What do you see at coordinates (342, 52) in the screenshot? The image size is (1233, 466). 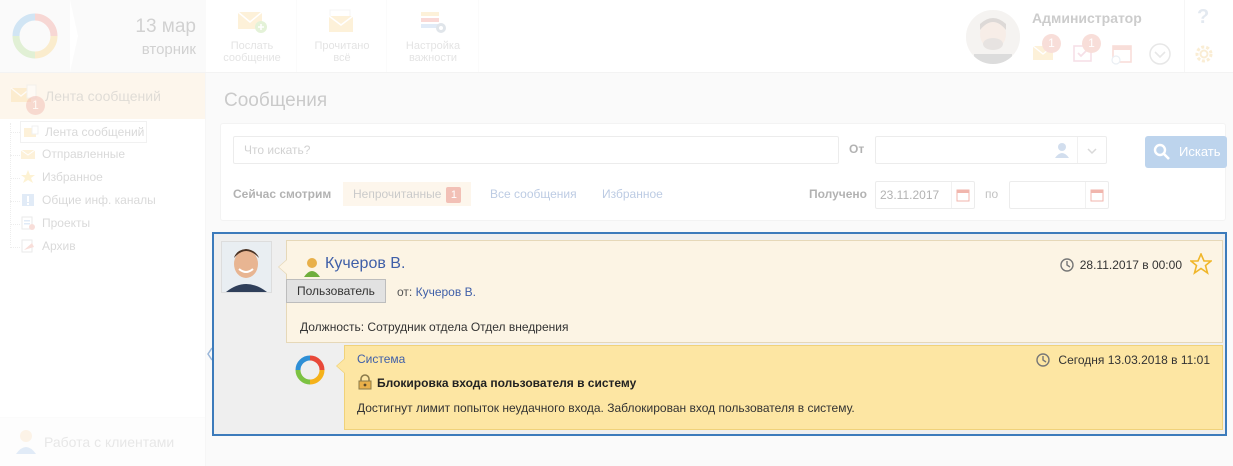 I see `read-all-label: Прочитано всё` at bounding box center [342, 52].